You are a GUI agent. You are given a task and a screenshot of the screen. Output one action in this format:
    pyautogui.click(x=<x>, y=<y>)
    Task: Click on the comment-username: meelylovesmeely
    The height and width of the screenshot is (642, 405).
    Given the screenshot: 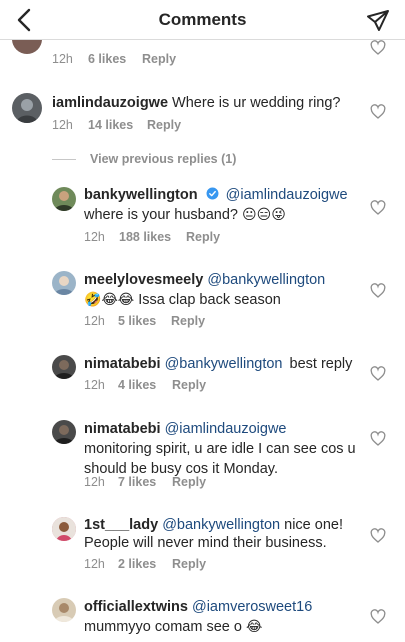 What is the action you would take?
    pyautogui.click(x=143, y=280)
    